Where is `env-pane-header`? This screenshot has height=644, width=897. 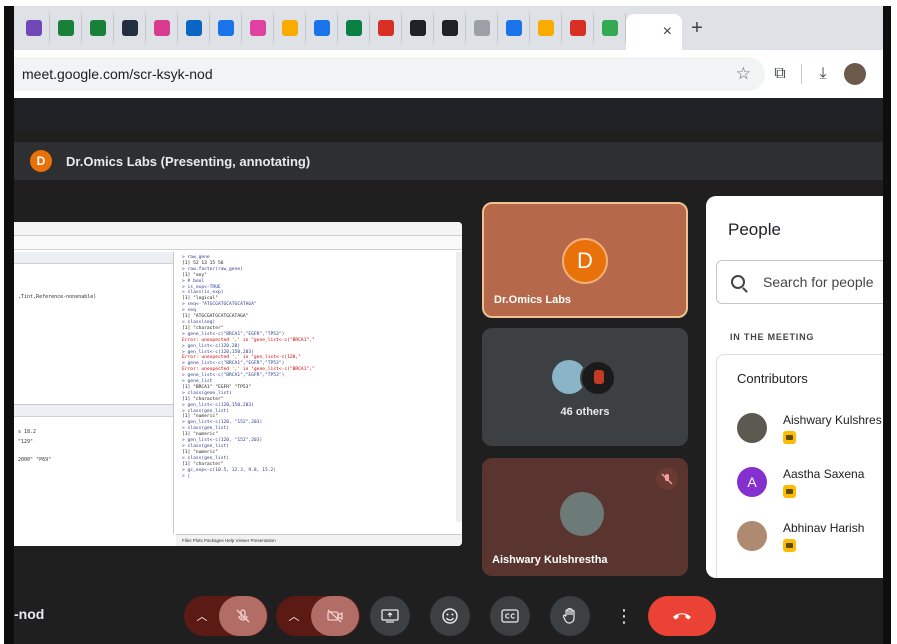
env-pane-header is located at coordinates (93, 411).